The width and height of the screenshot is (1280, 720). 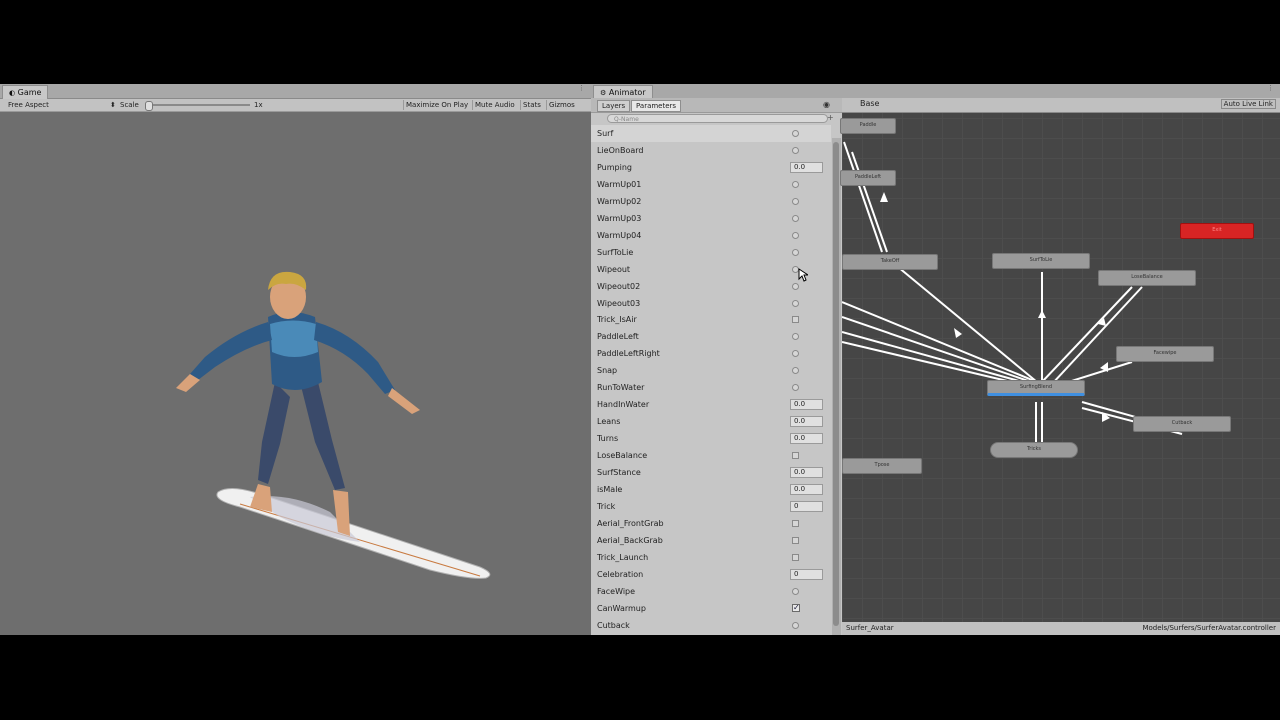 I want to click on parameter-row: Trick_IsAir, so click(x=711, y=319).